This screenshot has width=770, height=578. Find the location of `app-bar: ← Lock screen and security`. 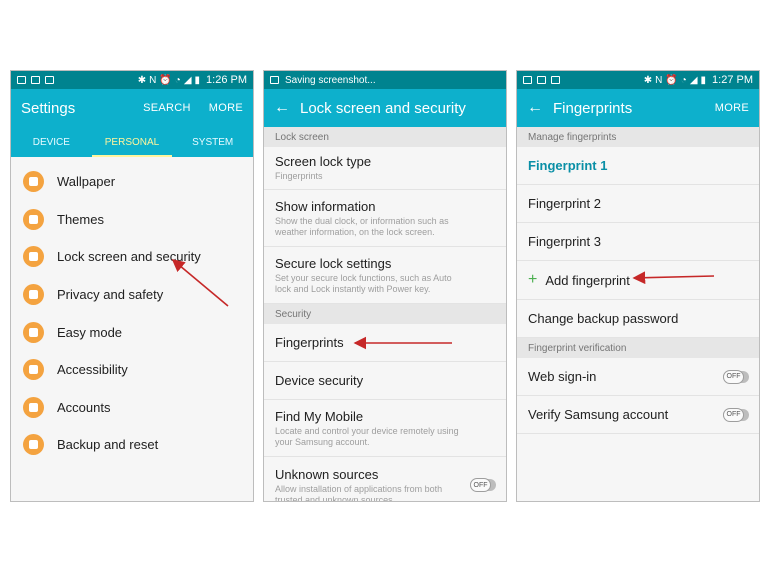

app-bar: ← Lock screen and security is located at coordinates (385, 108).